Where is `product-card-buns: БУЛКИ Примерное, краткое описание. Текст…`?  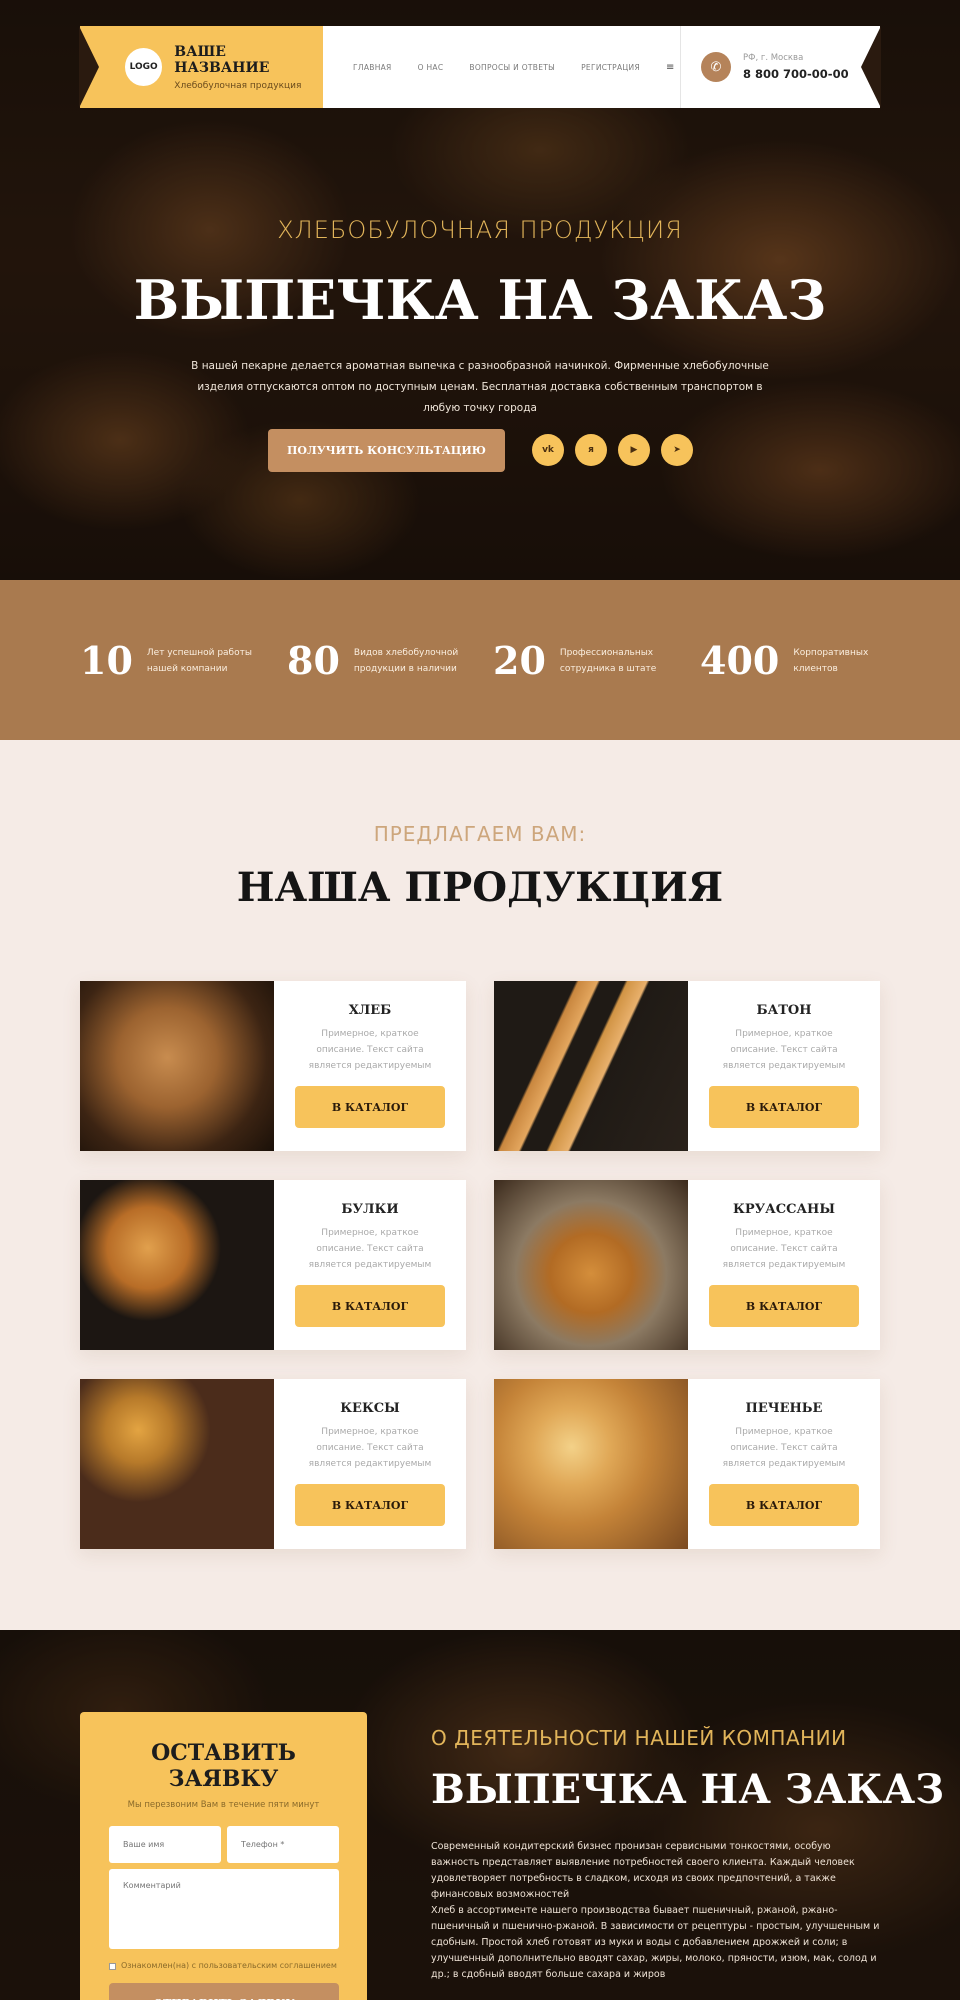
product-card-buns: БУЛКИ Примерное, краткое описание. Текст… is located at coordinates (273, 1265).